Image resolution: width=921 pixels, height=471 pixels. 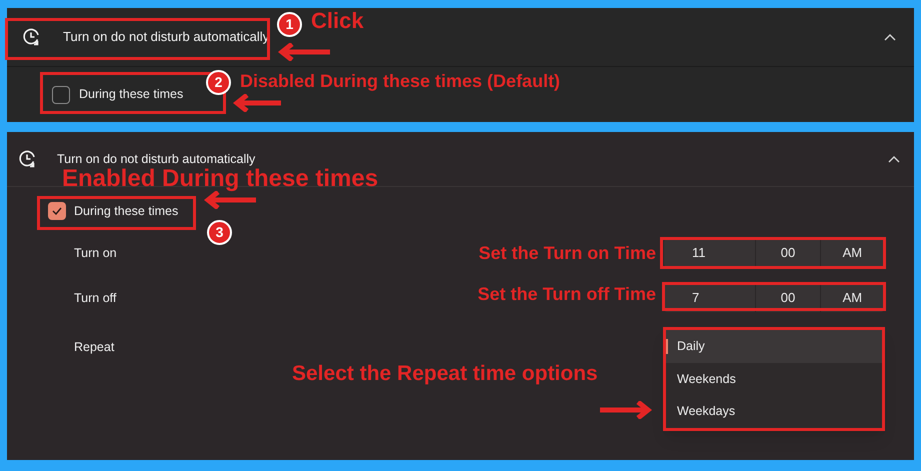 What do you see at coordinates (774, 411) in the screenshot?
I see `menu-item: Weekdays` at bounding box center [774, 411].